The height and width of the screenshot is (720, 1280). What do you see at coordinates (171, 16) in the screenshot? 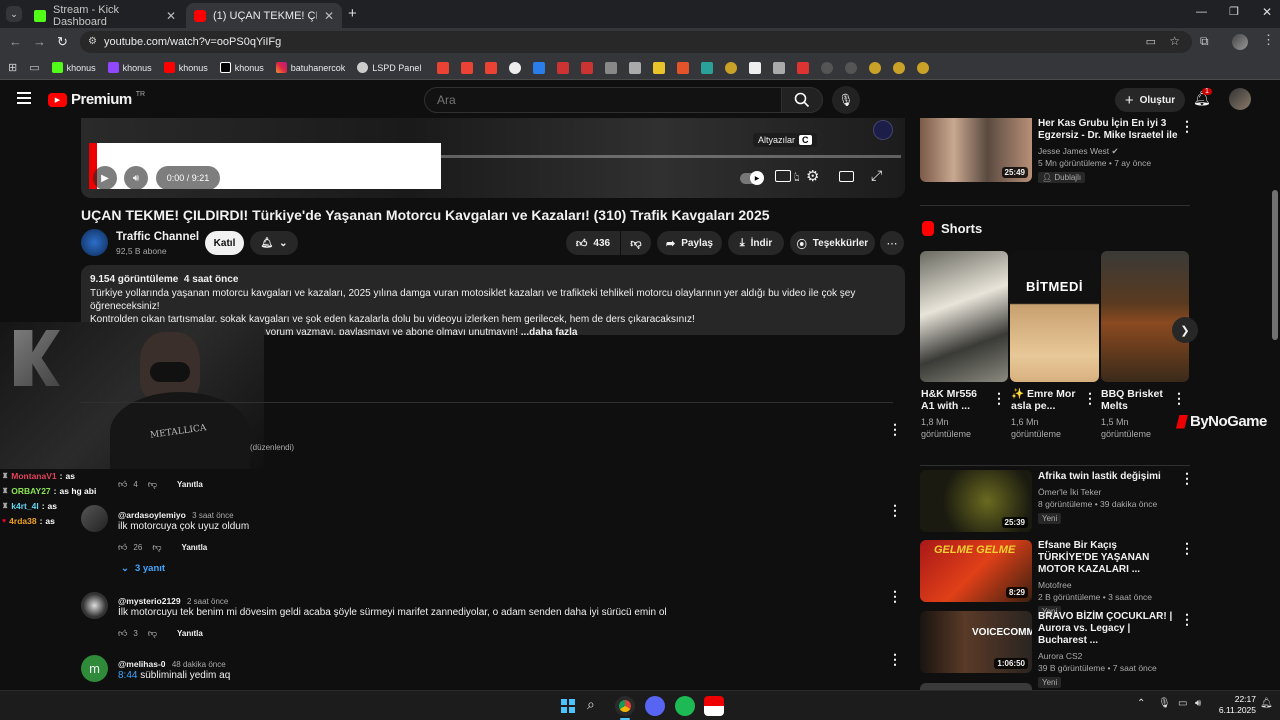
I see `close-icon: ✕` at bounding box center [171, 16].